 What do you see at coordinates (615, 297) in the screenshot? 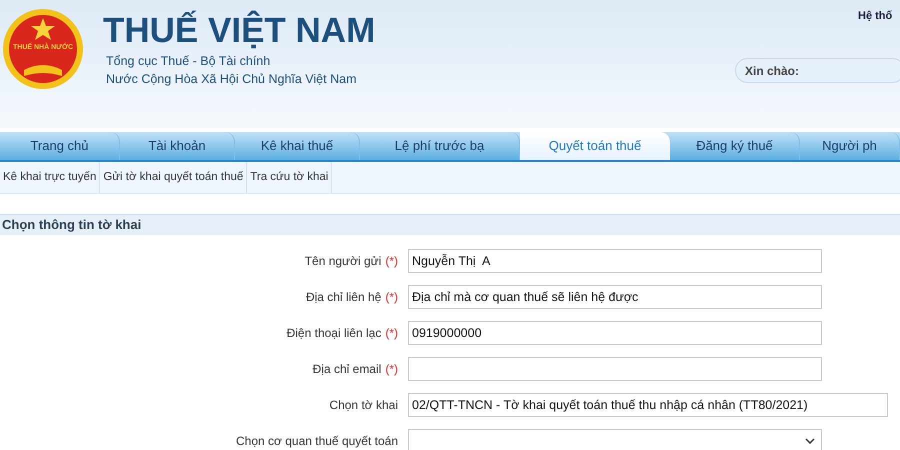
I see `text-field: Địa chỉ mà cơ quan thuế sẽ liên hệ được` at bounding box center [615, 297].